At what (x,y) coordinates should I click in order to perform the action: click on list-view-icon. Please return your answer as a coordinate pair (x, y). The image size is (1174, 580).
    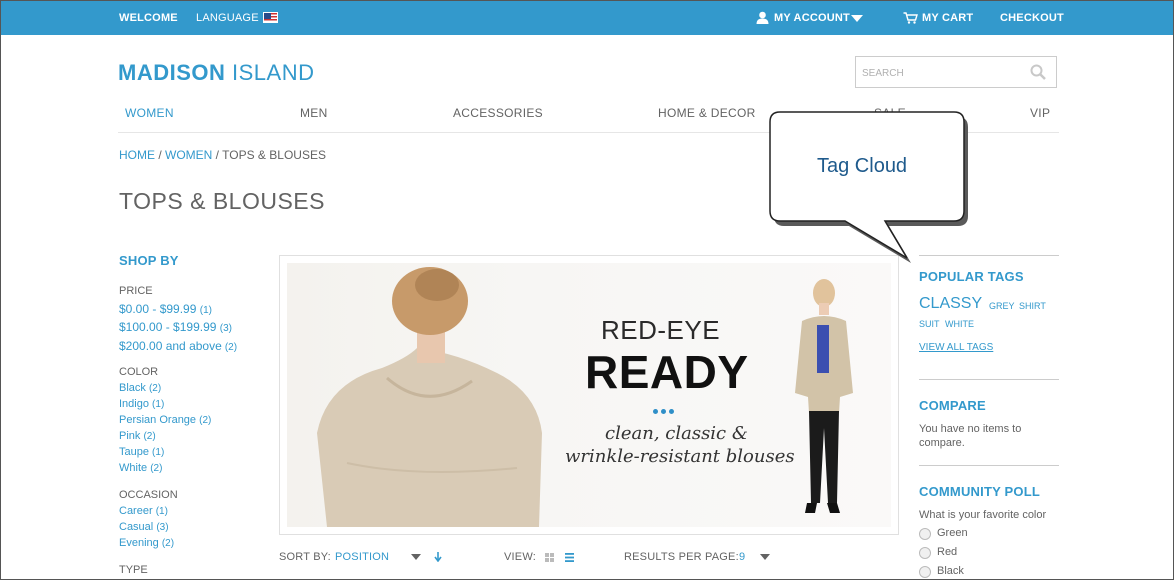
    Looking at the image, I should click on (569, 557).